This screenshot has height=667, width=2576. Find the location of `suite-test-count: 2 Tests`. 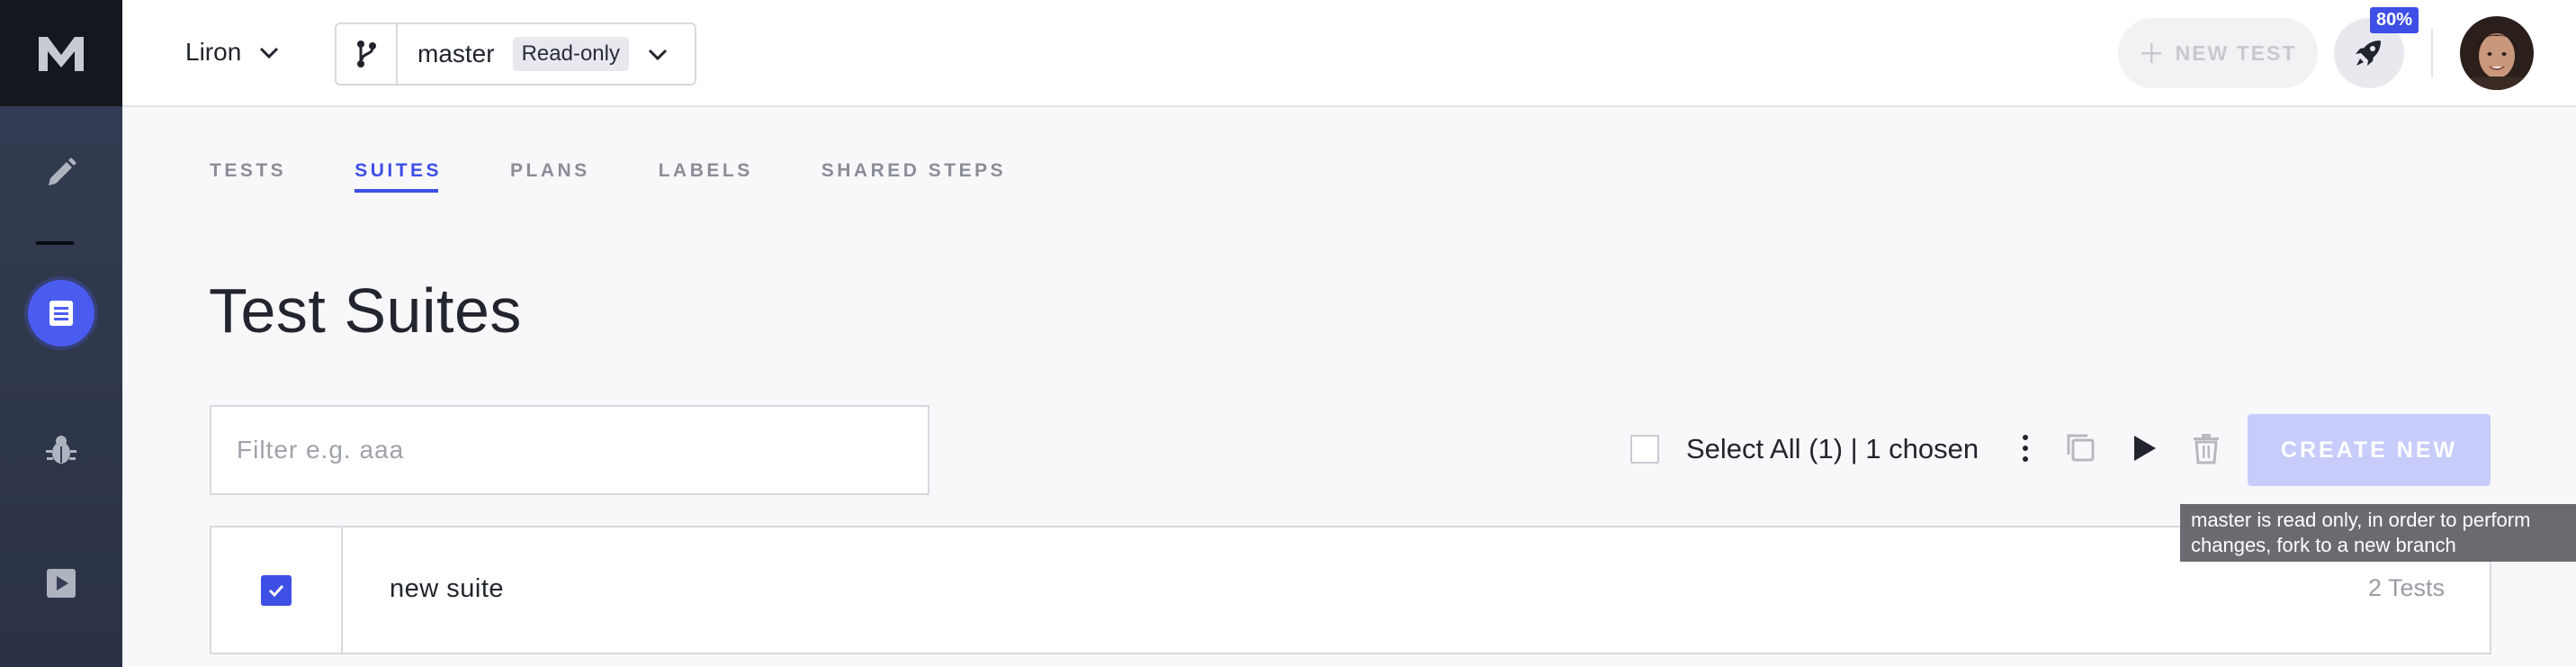

suite-test-count: 2 Tests is located at coordinates (2406, 587).